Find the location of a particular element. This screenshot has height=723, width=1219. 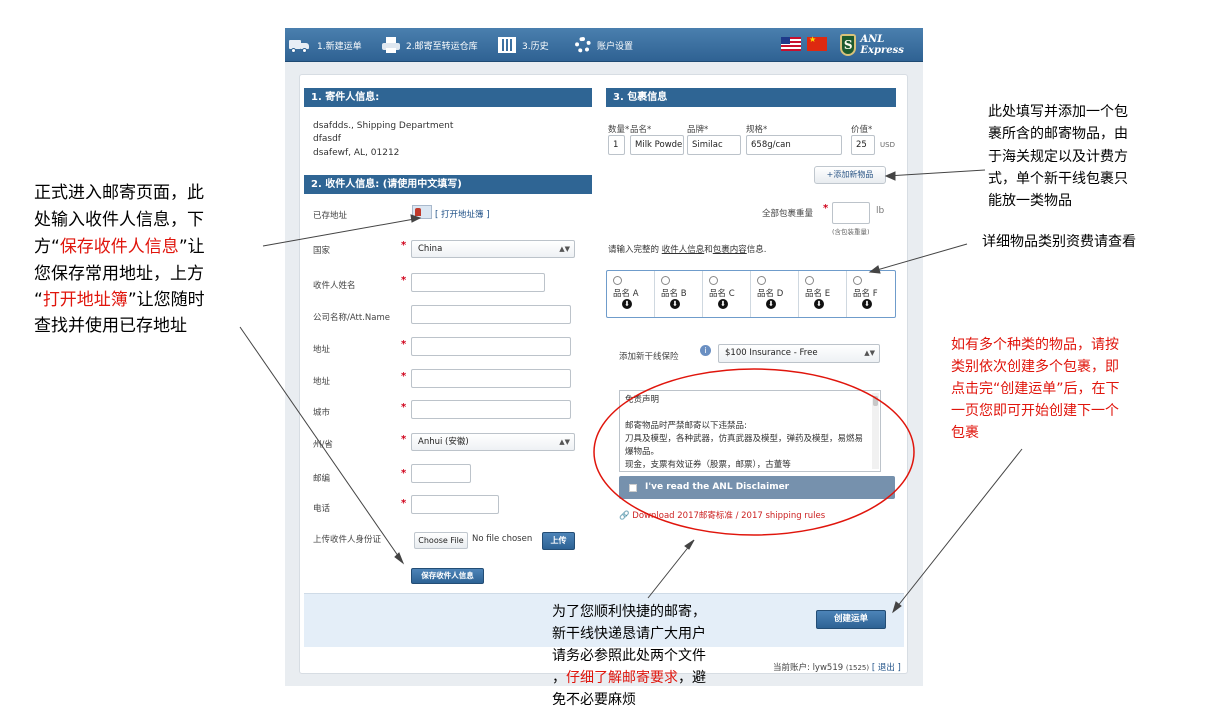

category-c: 品名 C ⬇ is located at coordinates (727, 294).